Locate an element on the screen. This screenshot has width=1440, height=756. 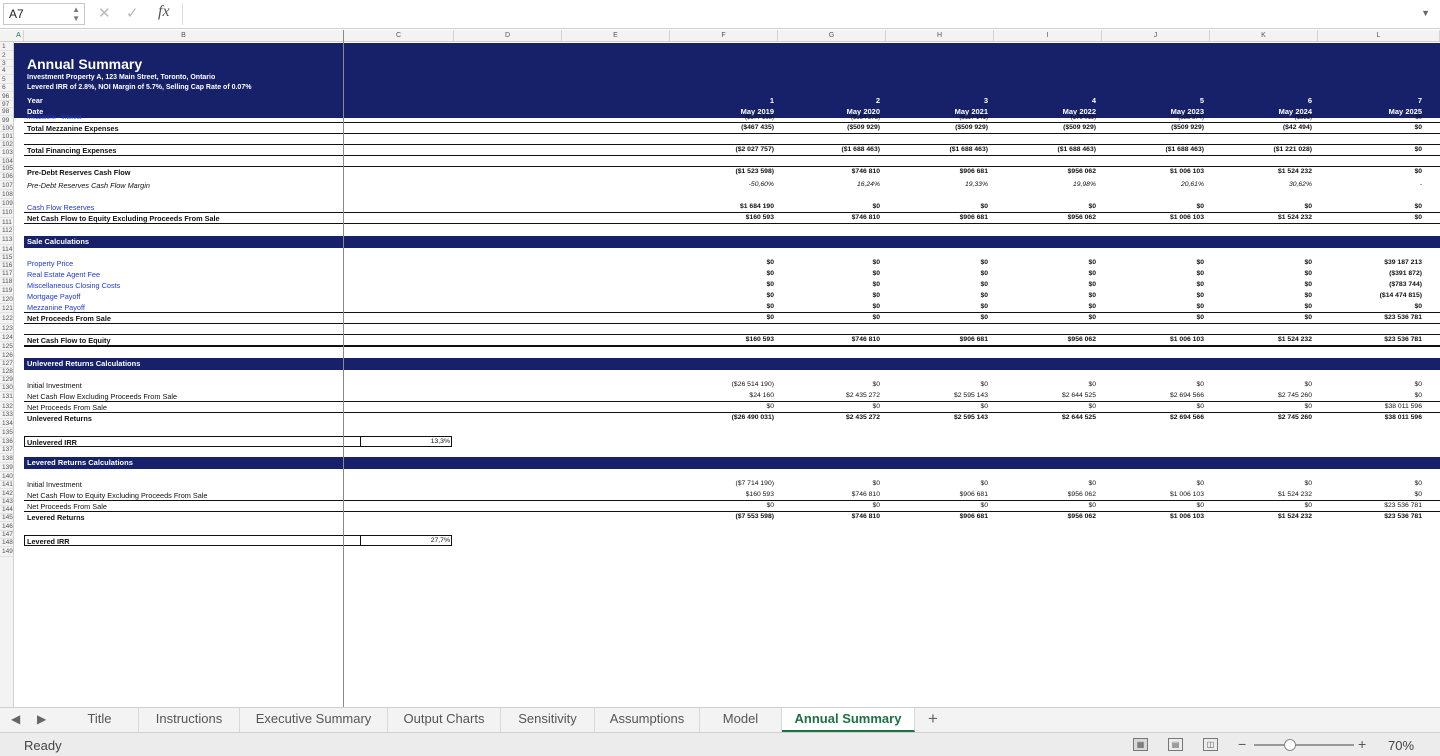
cell-value: $906 681 is located at coordinates (948, 217).